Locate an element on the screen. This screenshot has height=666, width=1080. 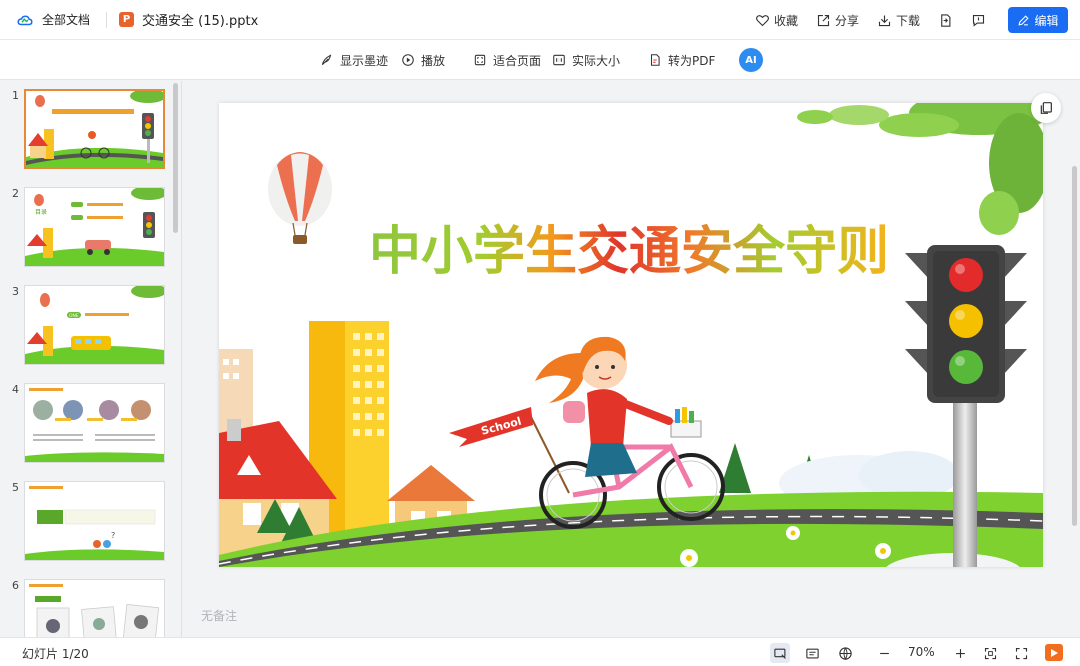
feather-icon is located at coordinates (326, 60).